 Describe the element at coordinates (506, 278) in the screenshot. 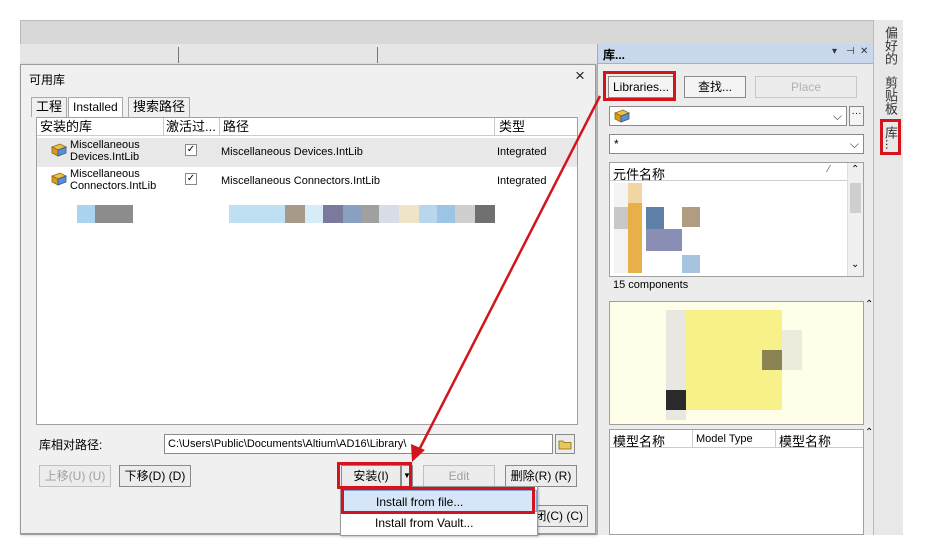

I see `annotation-arrow` at that location.